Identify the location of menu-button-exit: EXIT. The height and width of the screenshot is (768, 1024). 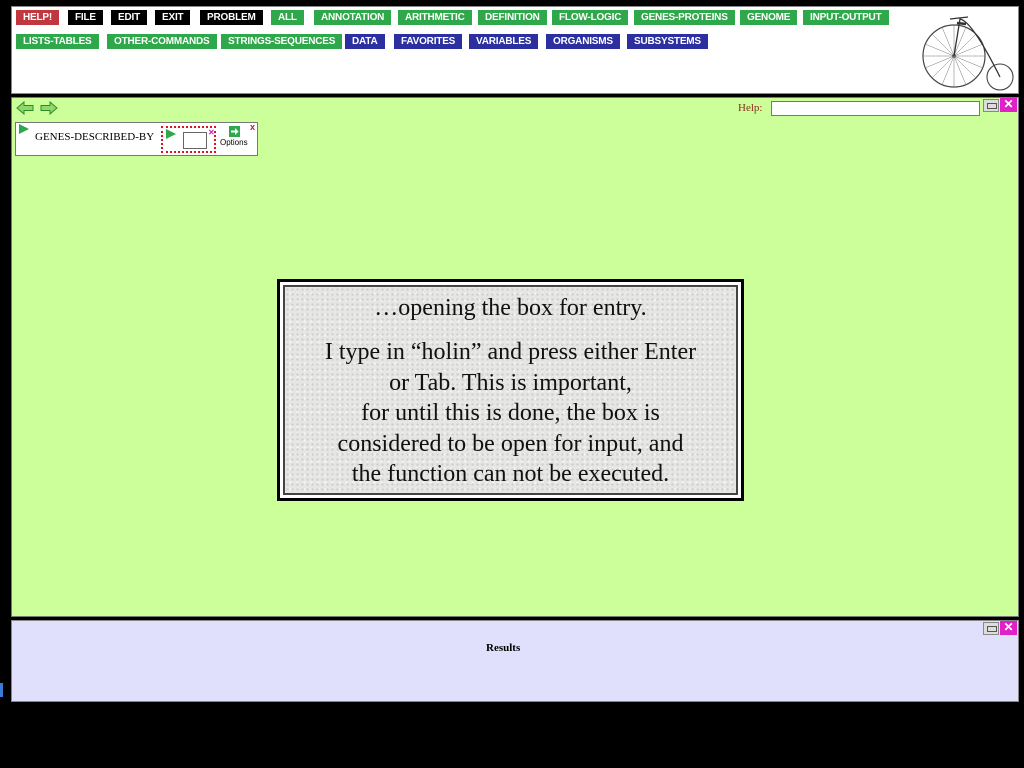
(173, 17).